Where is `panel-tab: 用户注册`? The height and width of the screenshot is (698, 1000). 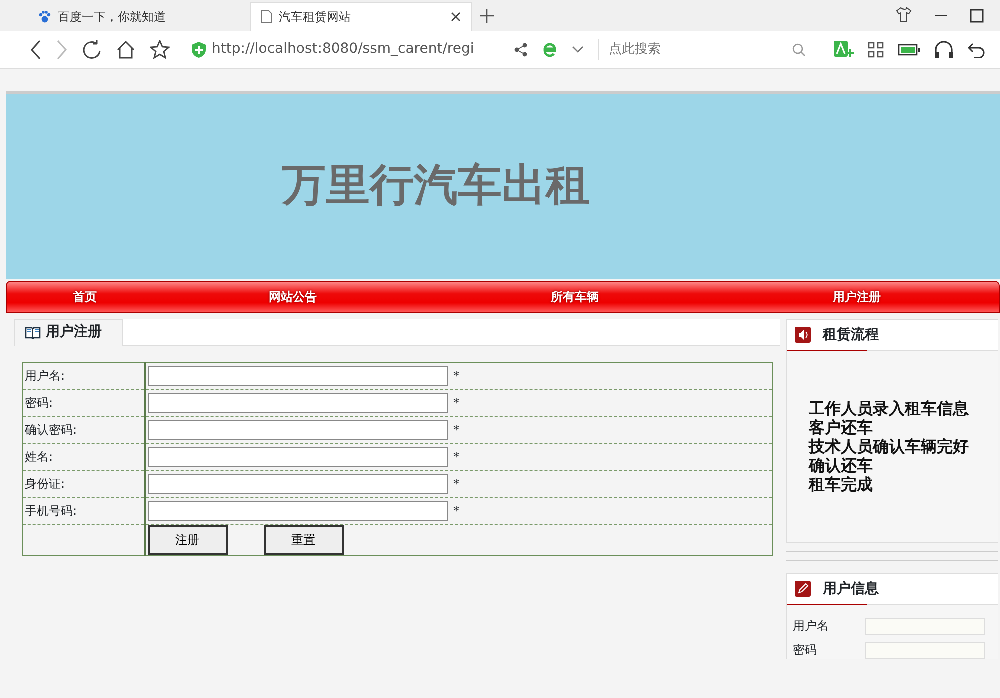
panel-tab: 用户注册 is located at coordinates (68, 332).